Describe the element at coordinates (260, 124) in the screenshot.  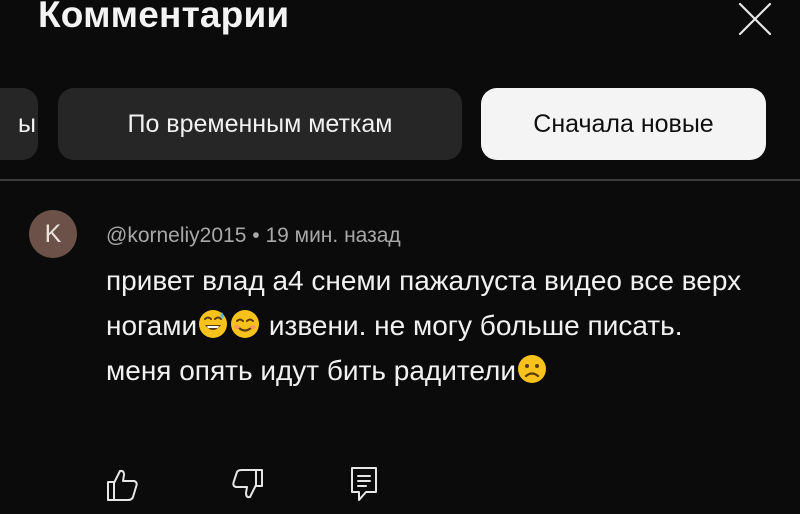
I see `chip-timestamps: По временным меткам` at that location.